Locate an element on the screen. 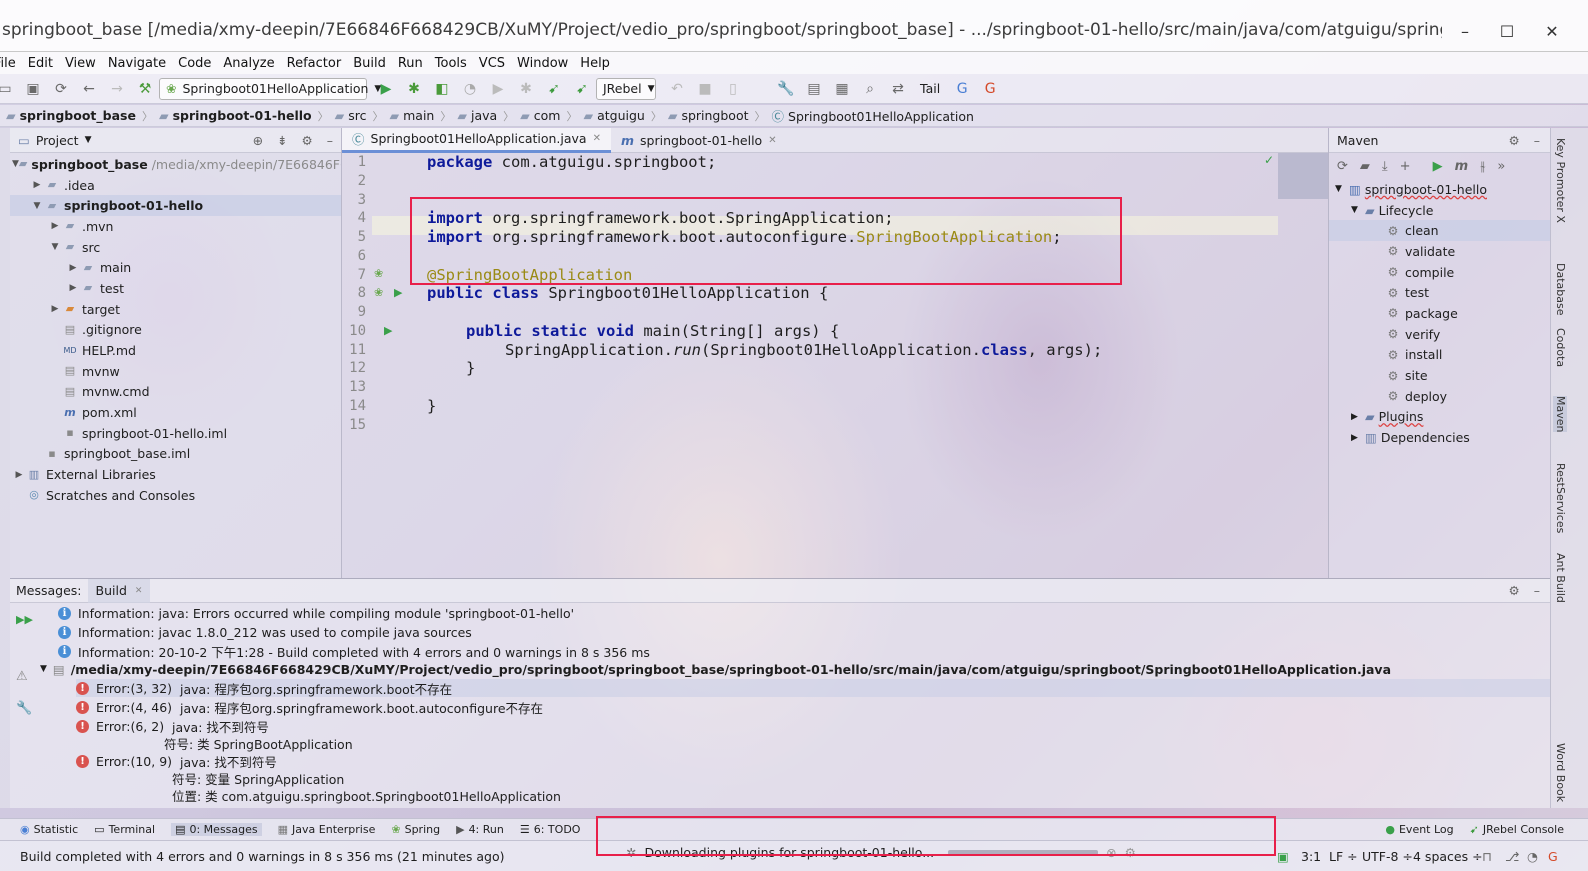  save-icon: ▣ is located at coordinates (33, 89).